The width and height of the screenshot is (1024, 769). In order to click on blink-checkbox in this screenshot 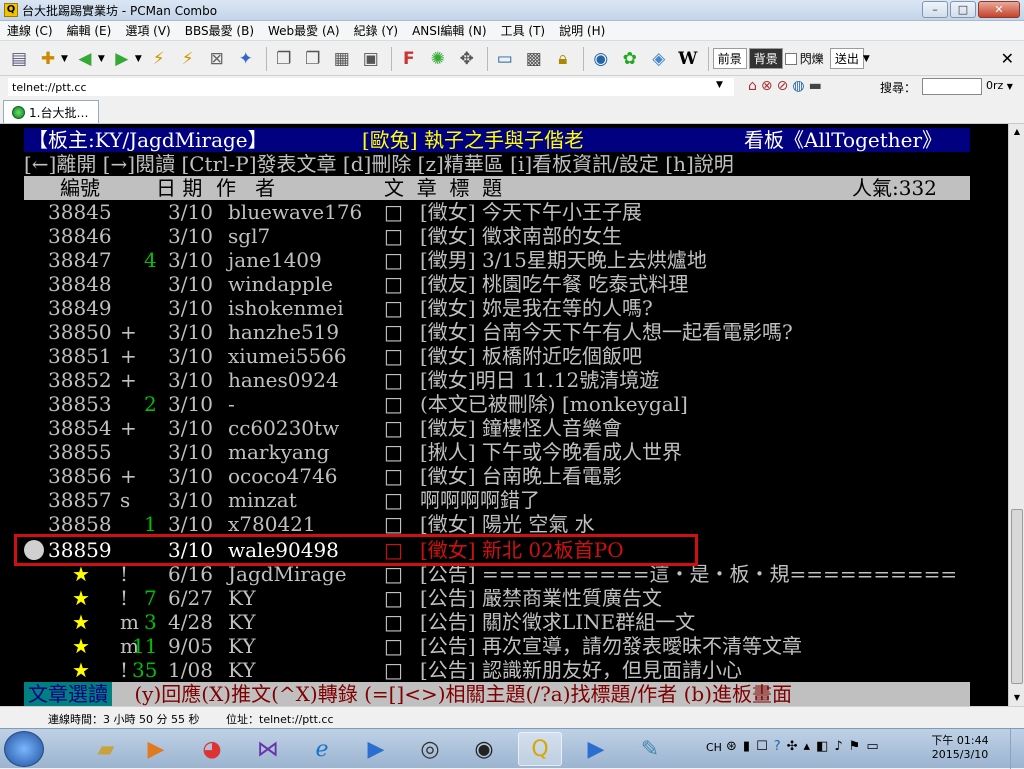, I will do `click(790, 58)`.